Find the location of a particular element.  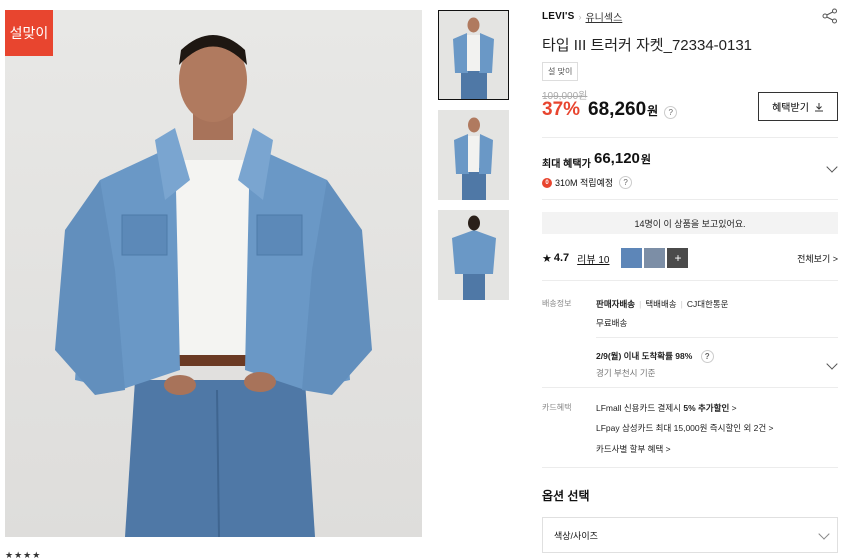

sale-price: 68,260 is located at coordinates (617, 109).